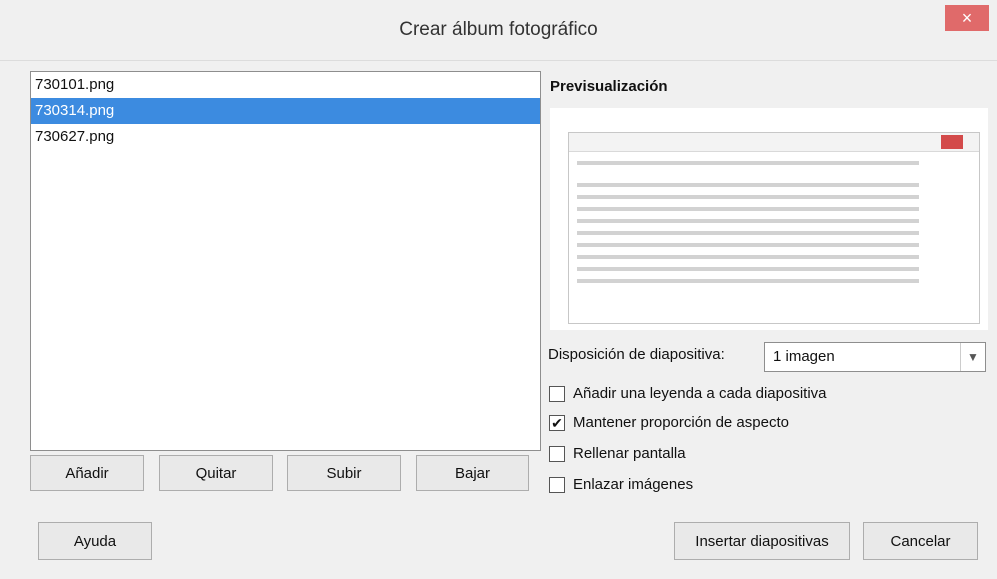  I want to click on keep-aspect-checkbox: ✔, so click(557, 423).